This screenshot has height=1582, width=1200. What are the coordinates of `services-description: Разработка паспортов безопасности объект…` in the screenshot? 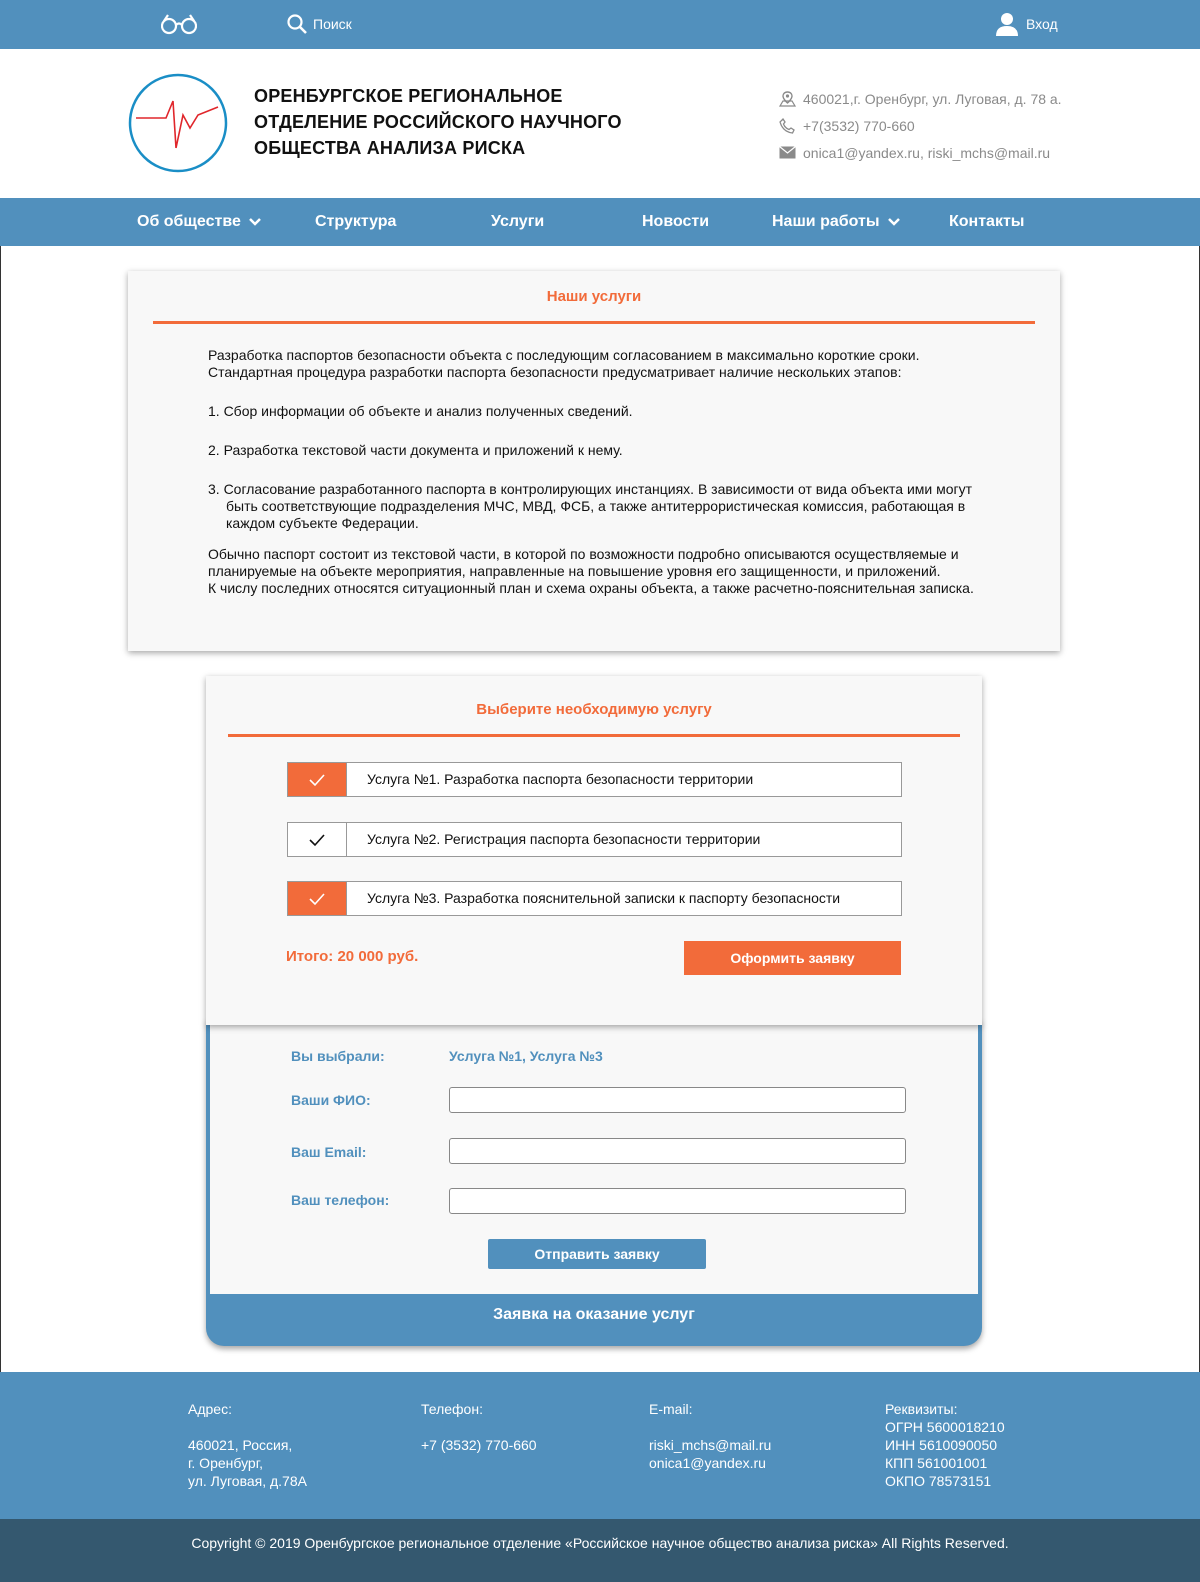 It's located at (608, 472).